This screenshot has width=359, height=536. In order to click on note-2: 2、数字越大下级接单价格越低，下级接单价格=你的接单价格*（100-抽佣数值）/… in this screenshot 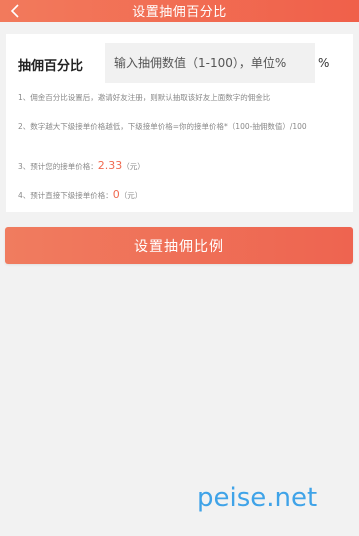, I will do `click(162, 126)`.